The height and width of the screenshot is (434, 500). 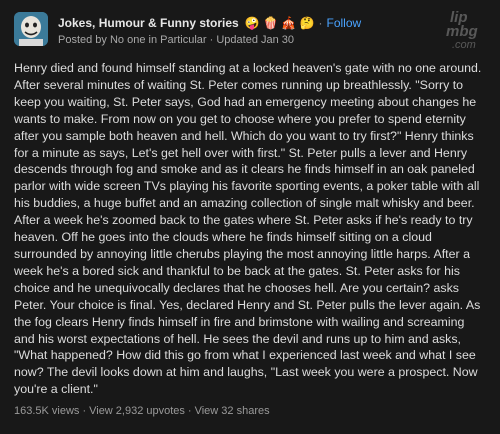 What do you see at coordinates (343, 23) in the screenshot?
I see `follow-button: Follow` at bounding box center [343, 23].